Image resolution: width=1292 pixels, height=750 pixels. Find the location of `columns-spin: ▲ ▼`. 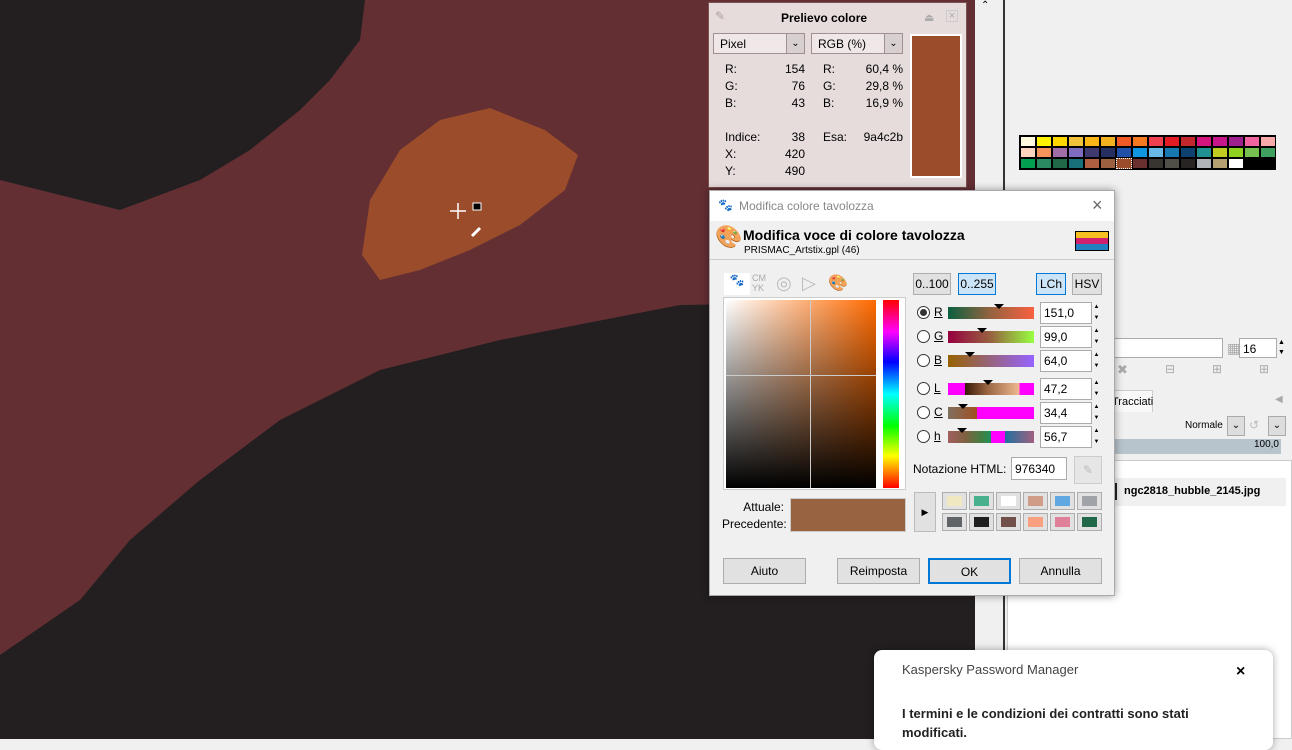

columns-spin: ▲ ▼ is located at coordinates (1281, 348).